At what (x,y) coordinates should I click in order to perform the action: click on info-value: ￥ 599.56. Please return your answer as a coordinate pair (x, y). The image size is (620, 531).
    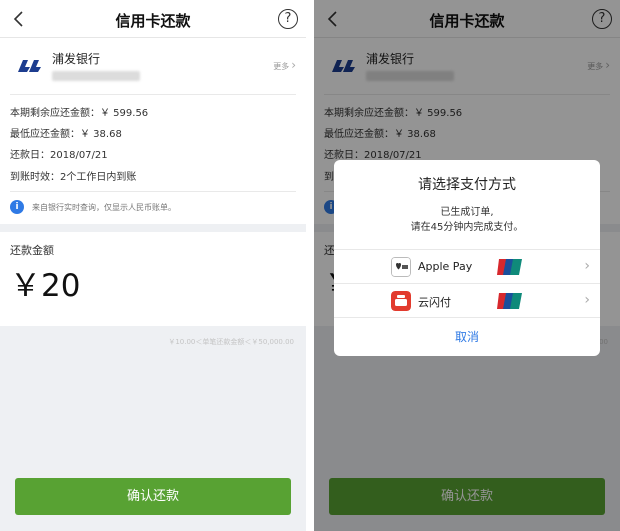
    Looking at the image, I should click on (124, 113).